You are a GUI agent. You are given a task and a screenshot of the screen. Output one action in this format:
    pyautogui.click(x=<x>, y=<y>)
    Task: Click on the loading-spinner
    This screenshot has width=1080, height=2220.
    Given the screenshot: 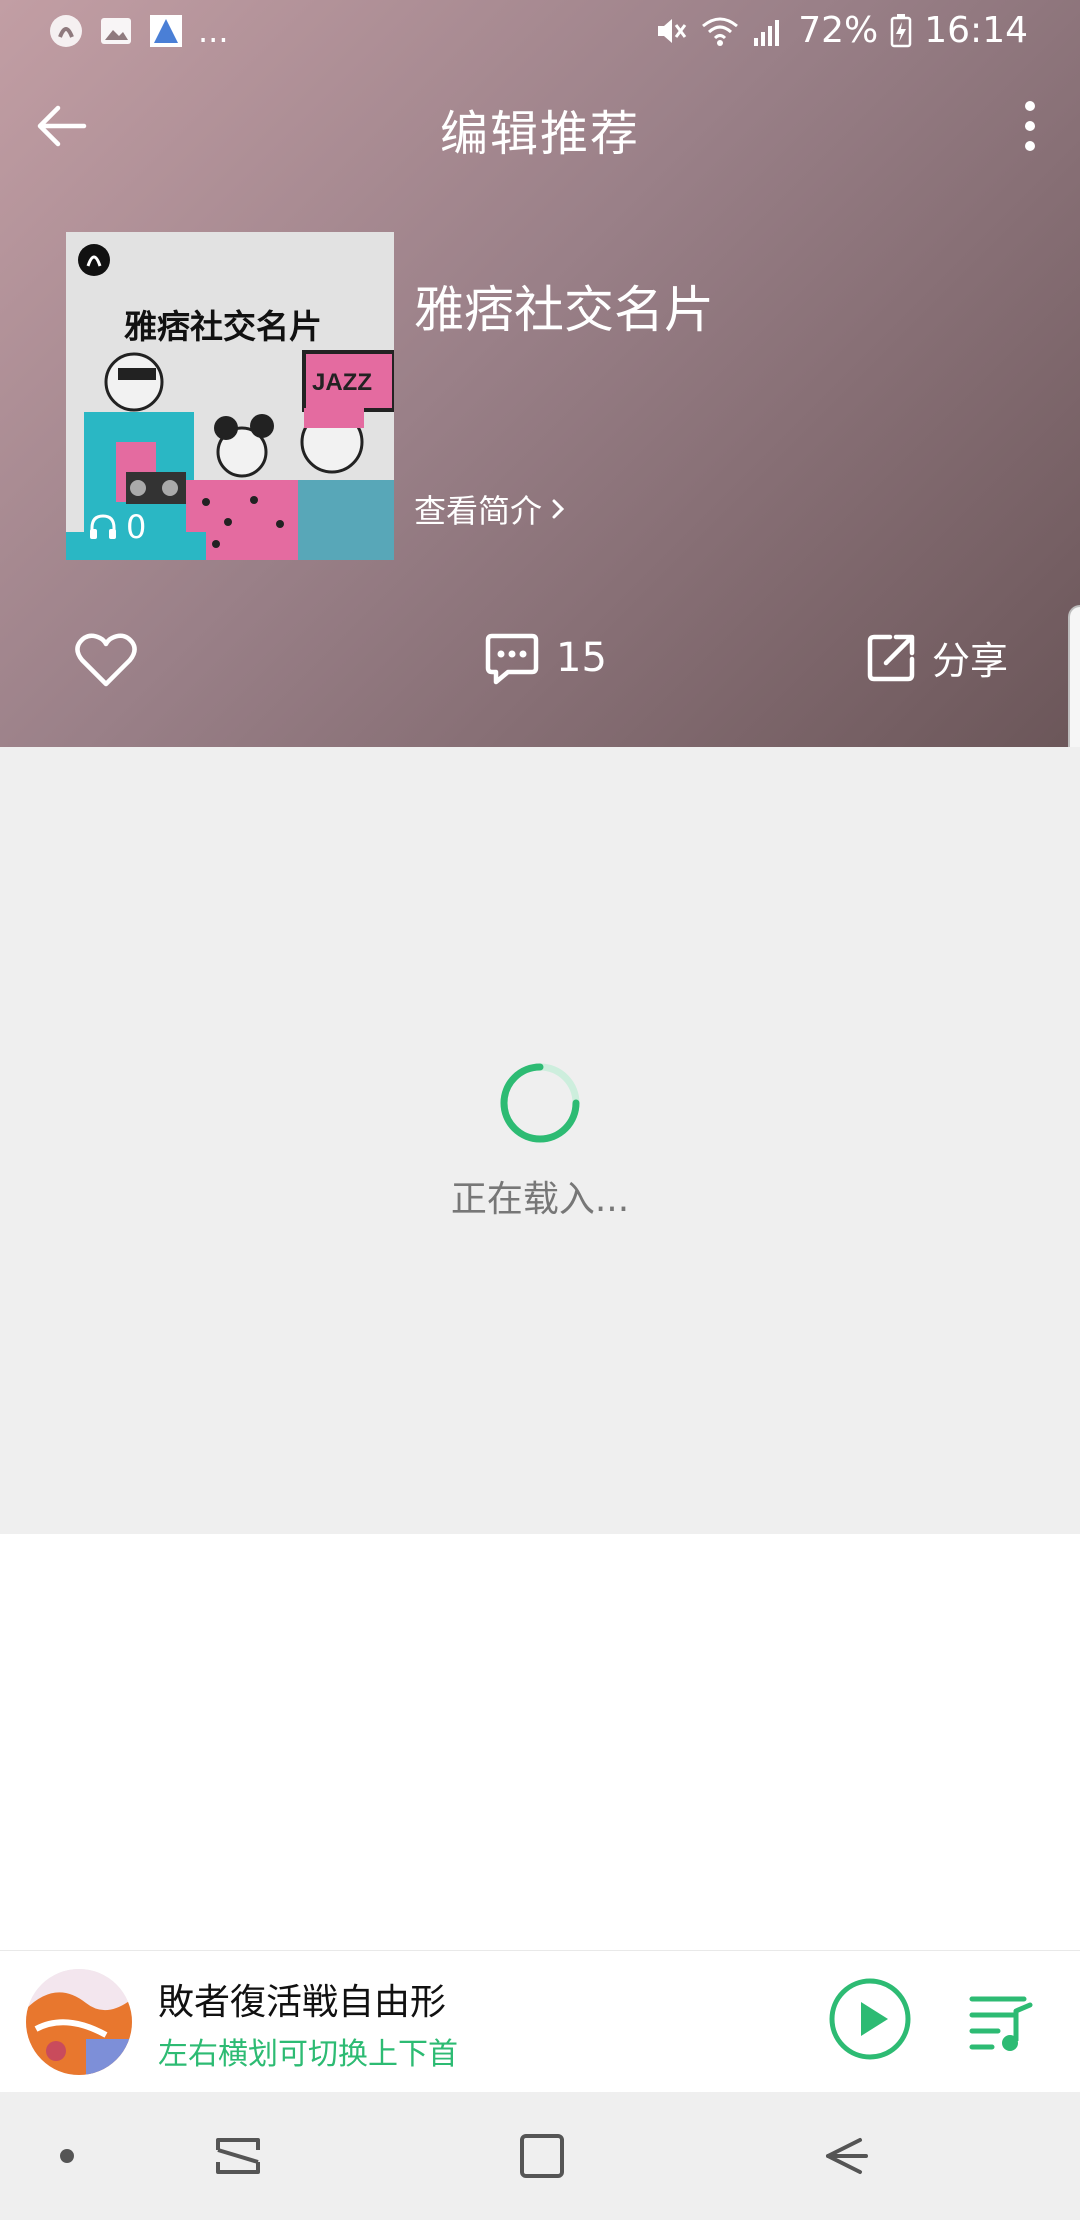 What is the action you would take?
    pyautogui.click(x=540, y=1103)
    